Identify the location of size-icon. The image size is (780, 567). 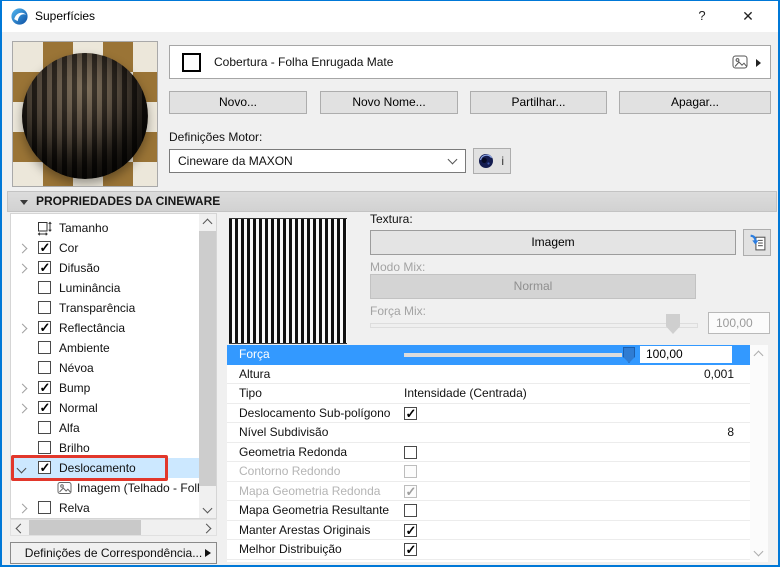
(44, 228).